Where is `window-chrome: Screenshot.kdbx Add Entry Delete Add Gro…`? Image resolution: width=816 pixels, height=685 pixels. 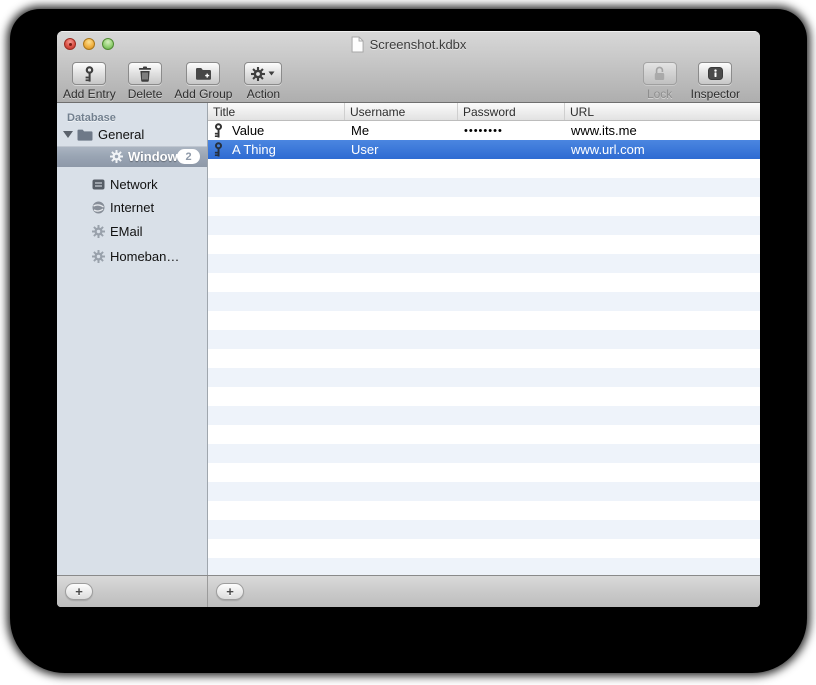 window-chrome: Screenshot.kdbx Add Entry Delete Add Gro… is located at coordinates (408, 67).